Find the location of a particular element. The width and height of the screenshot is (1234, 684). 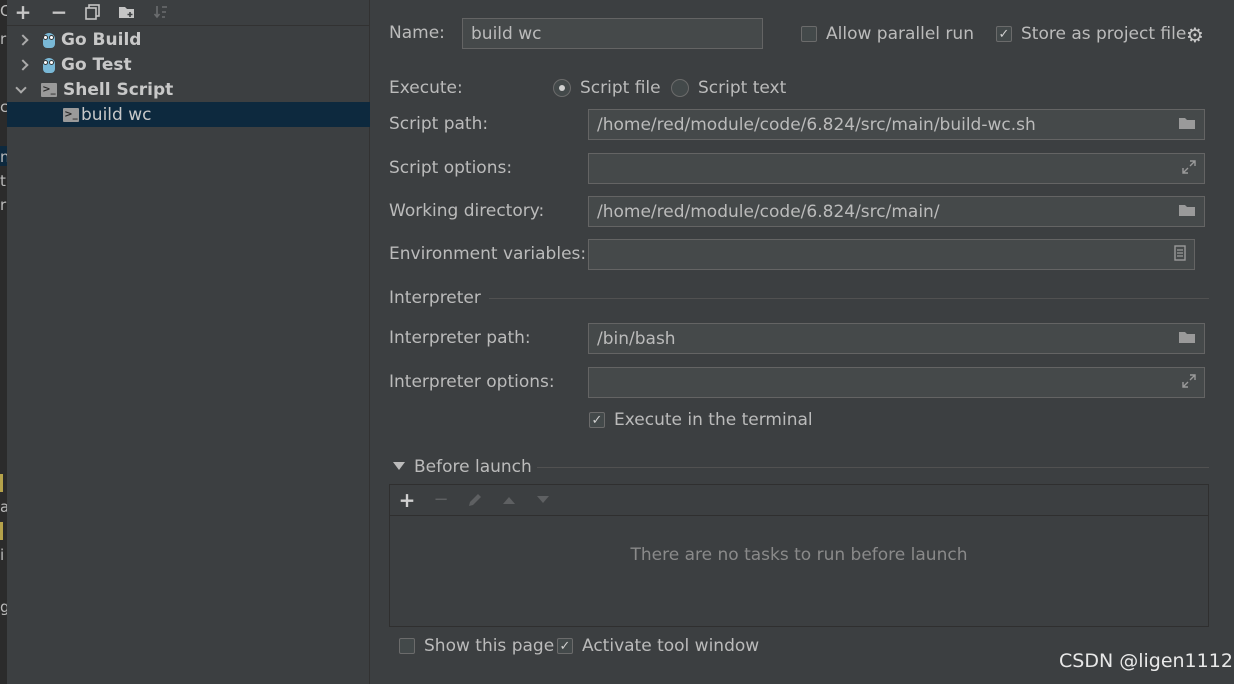

chevron-down-icon is located at coordinates (21, 87).